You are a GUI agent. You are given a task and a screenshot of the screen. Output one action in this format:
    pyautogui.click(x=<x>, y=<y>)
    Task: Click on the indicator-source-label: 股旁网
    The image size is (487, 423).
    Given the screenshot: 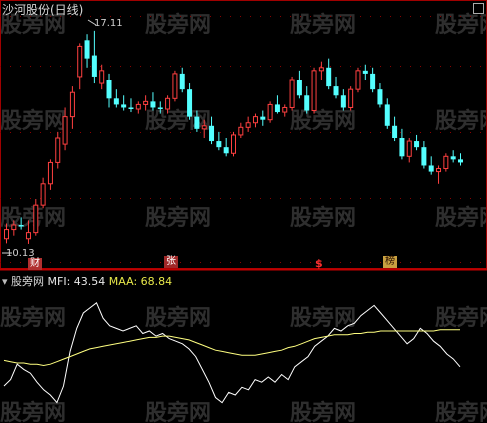 What is the action you would take?
    pyautogui.click(x=27, y=281)
    